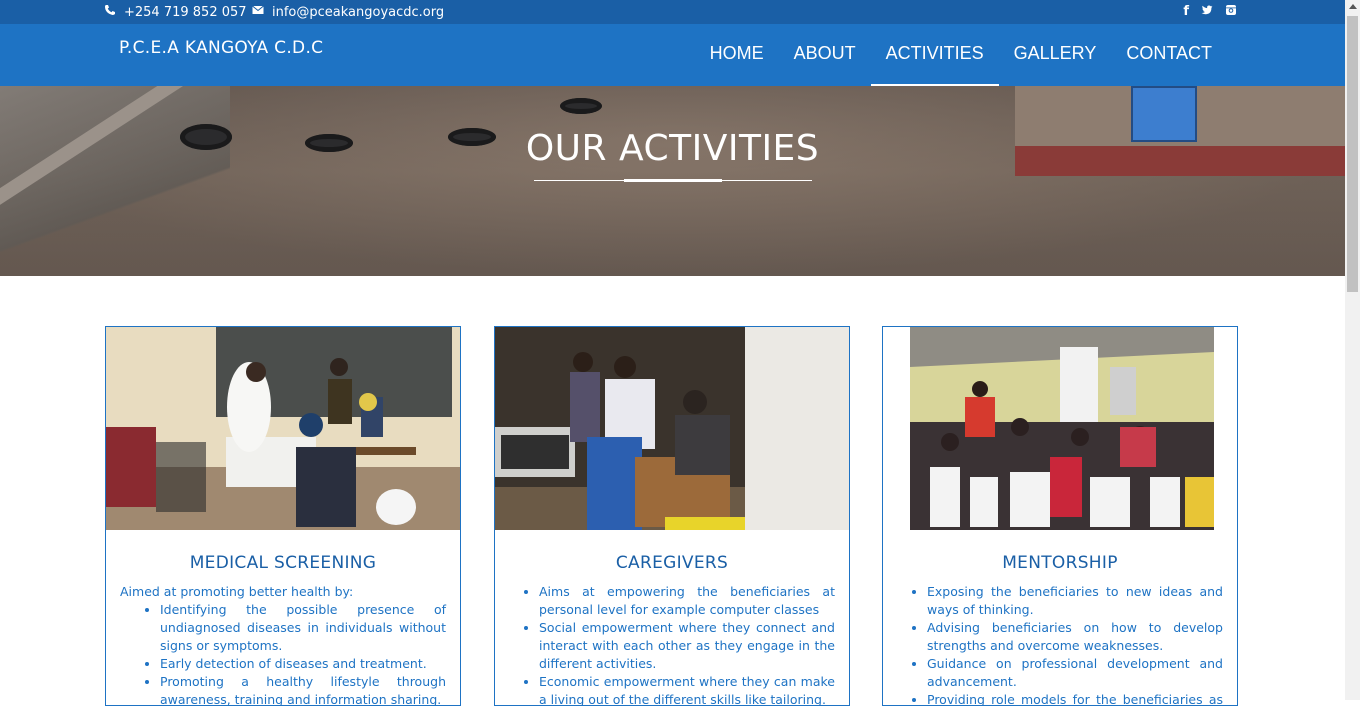  I want to click on nav-about: ABOUT, so click(825, 55).